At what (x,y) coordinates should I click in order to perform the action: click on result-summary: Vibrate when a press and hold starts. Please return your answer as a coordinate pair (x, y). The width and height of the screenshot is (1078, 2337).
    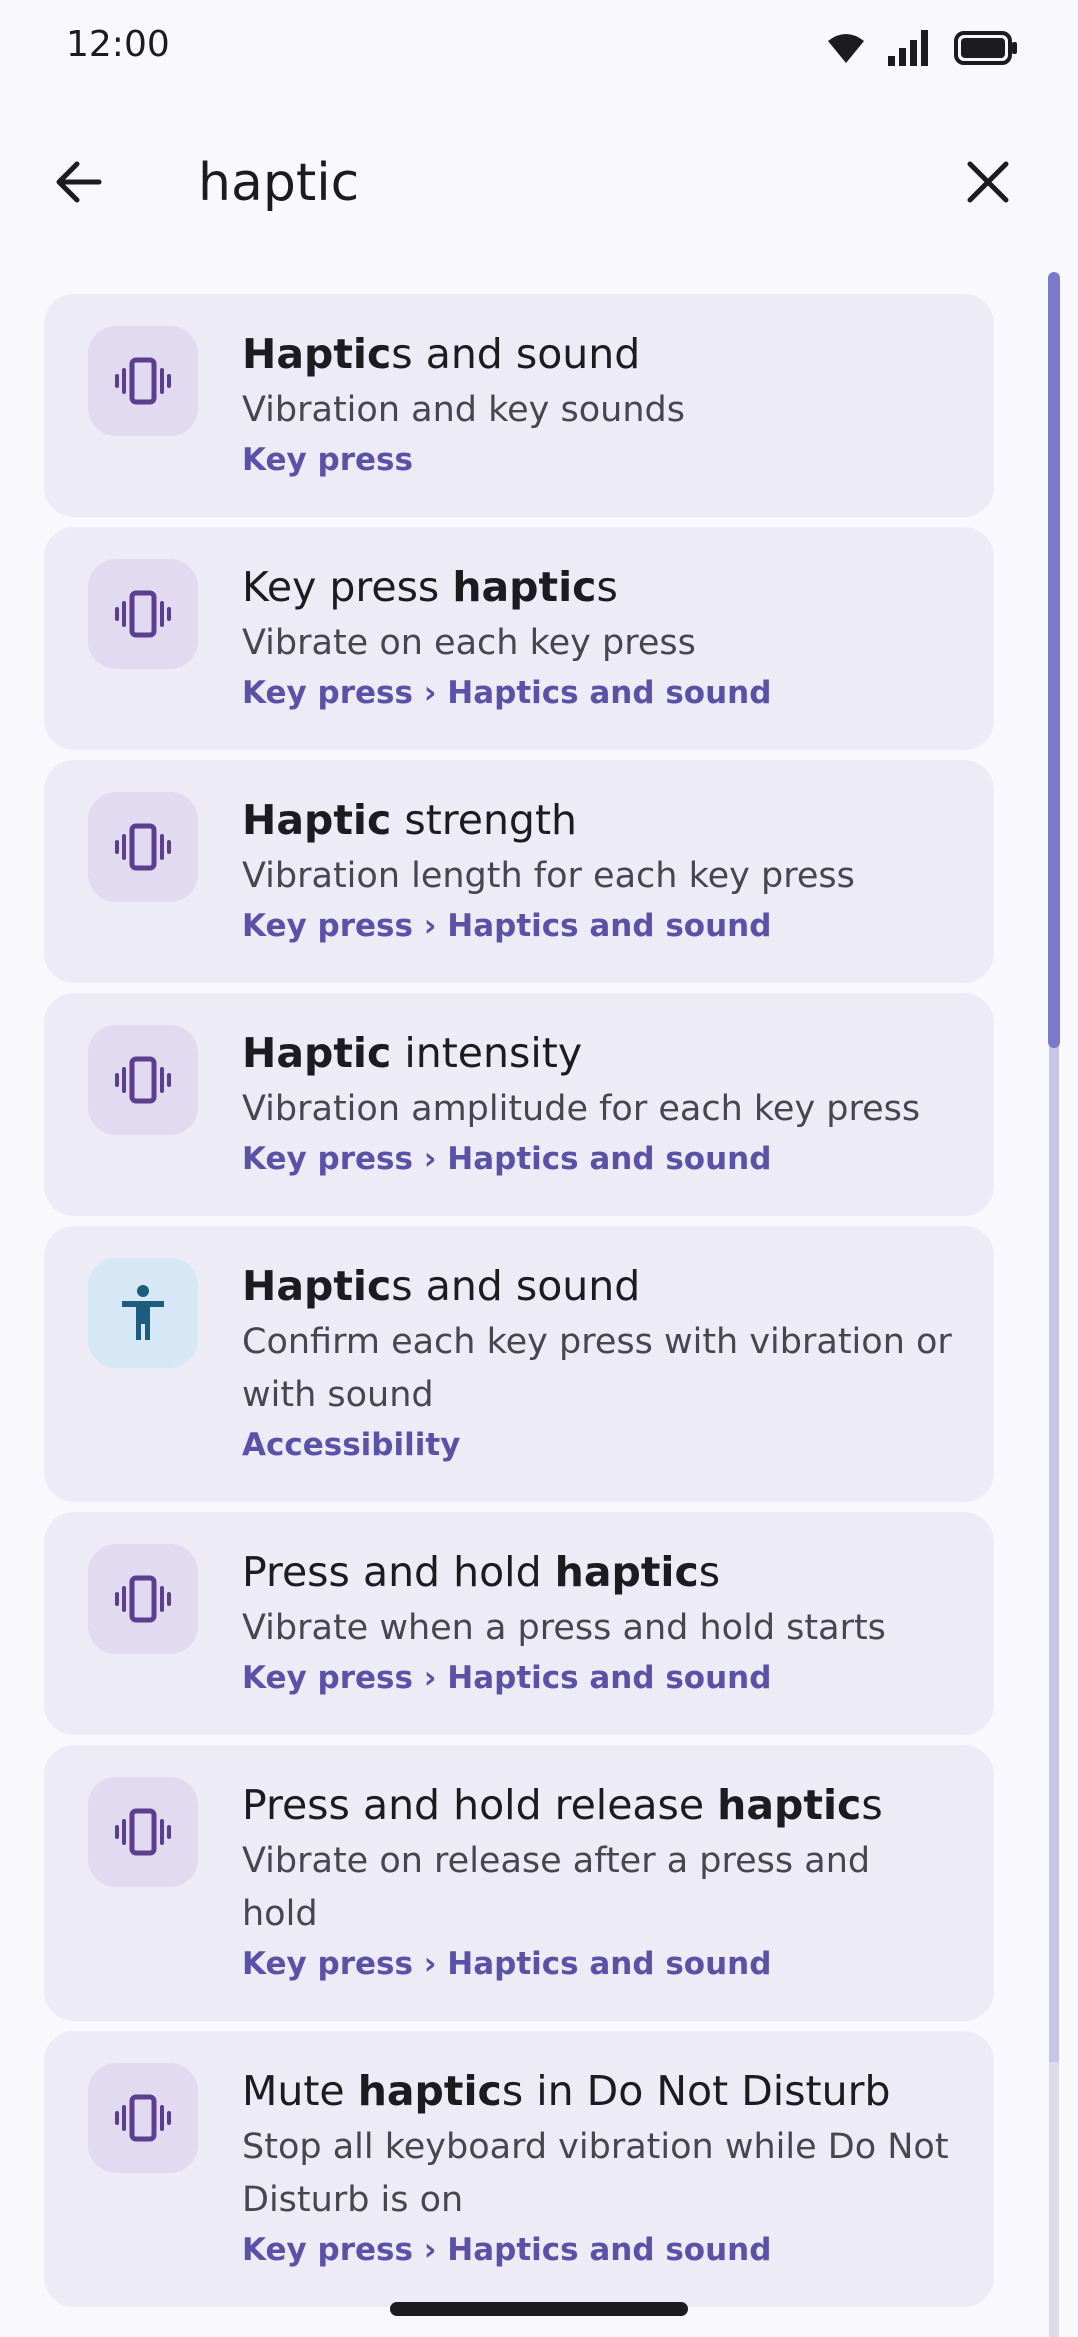
    Looking at the image, I should click on (564, 1628).